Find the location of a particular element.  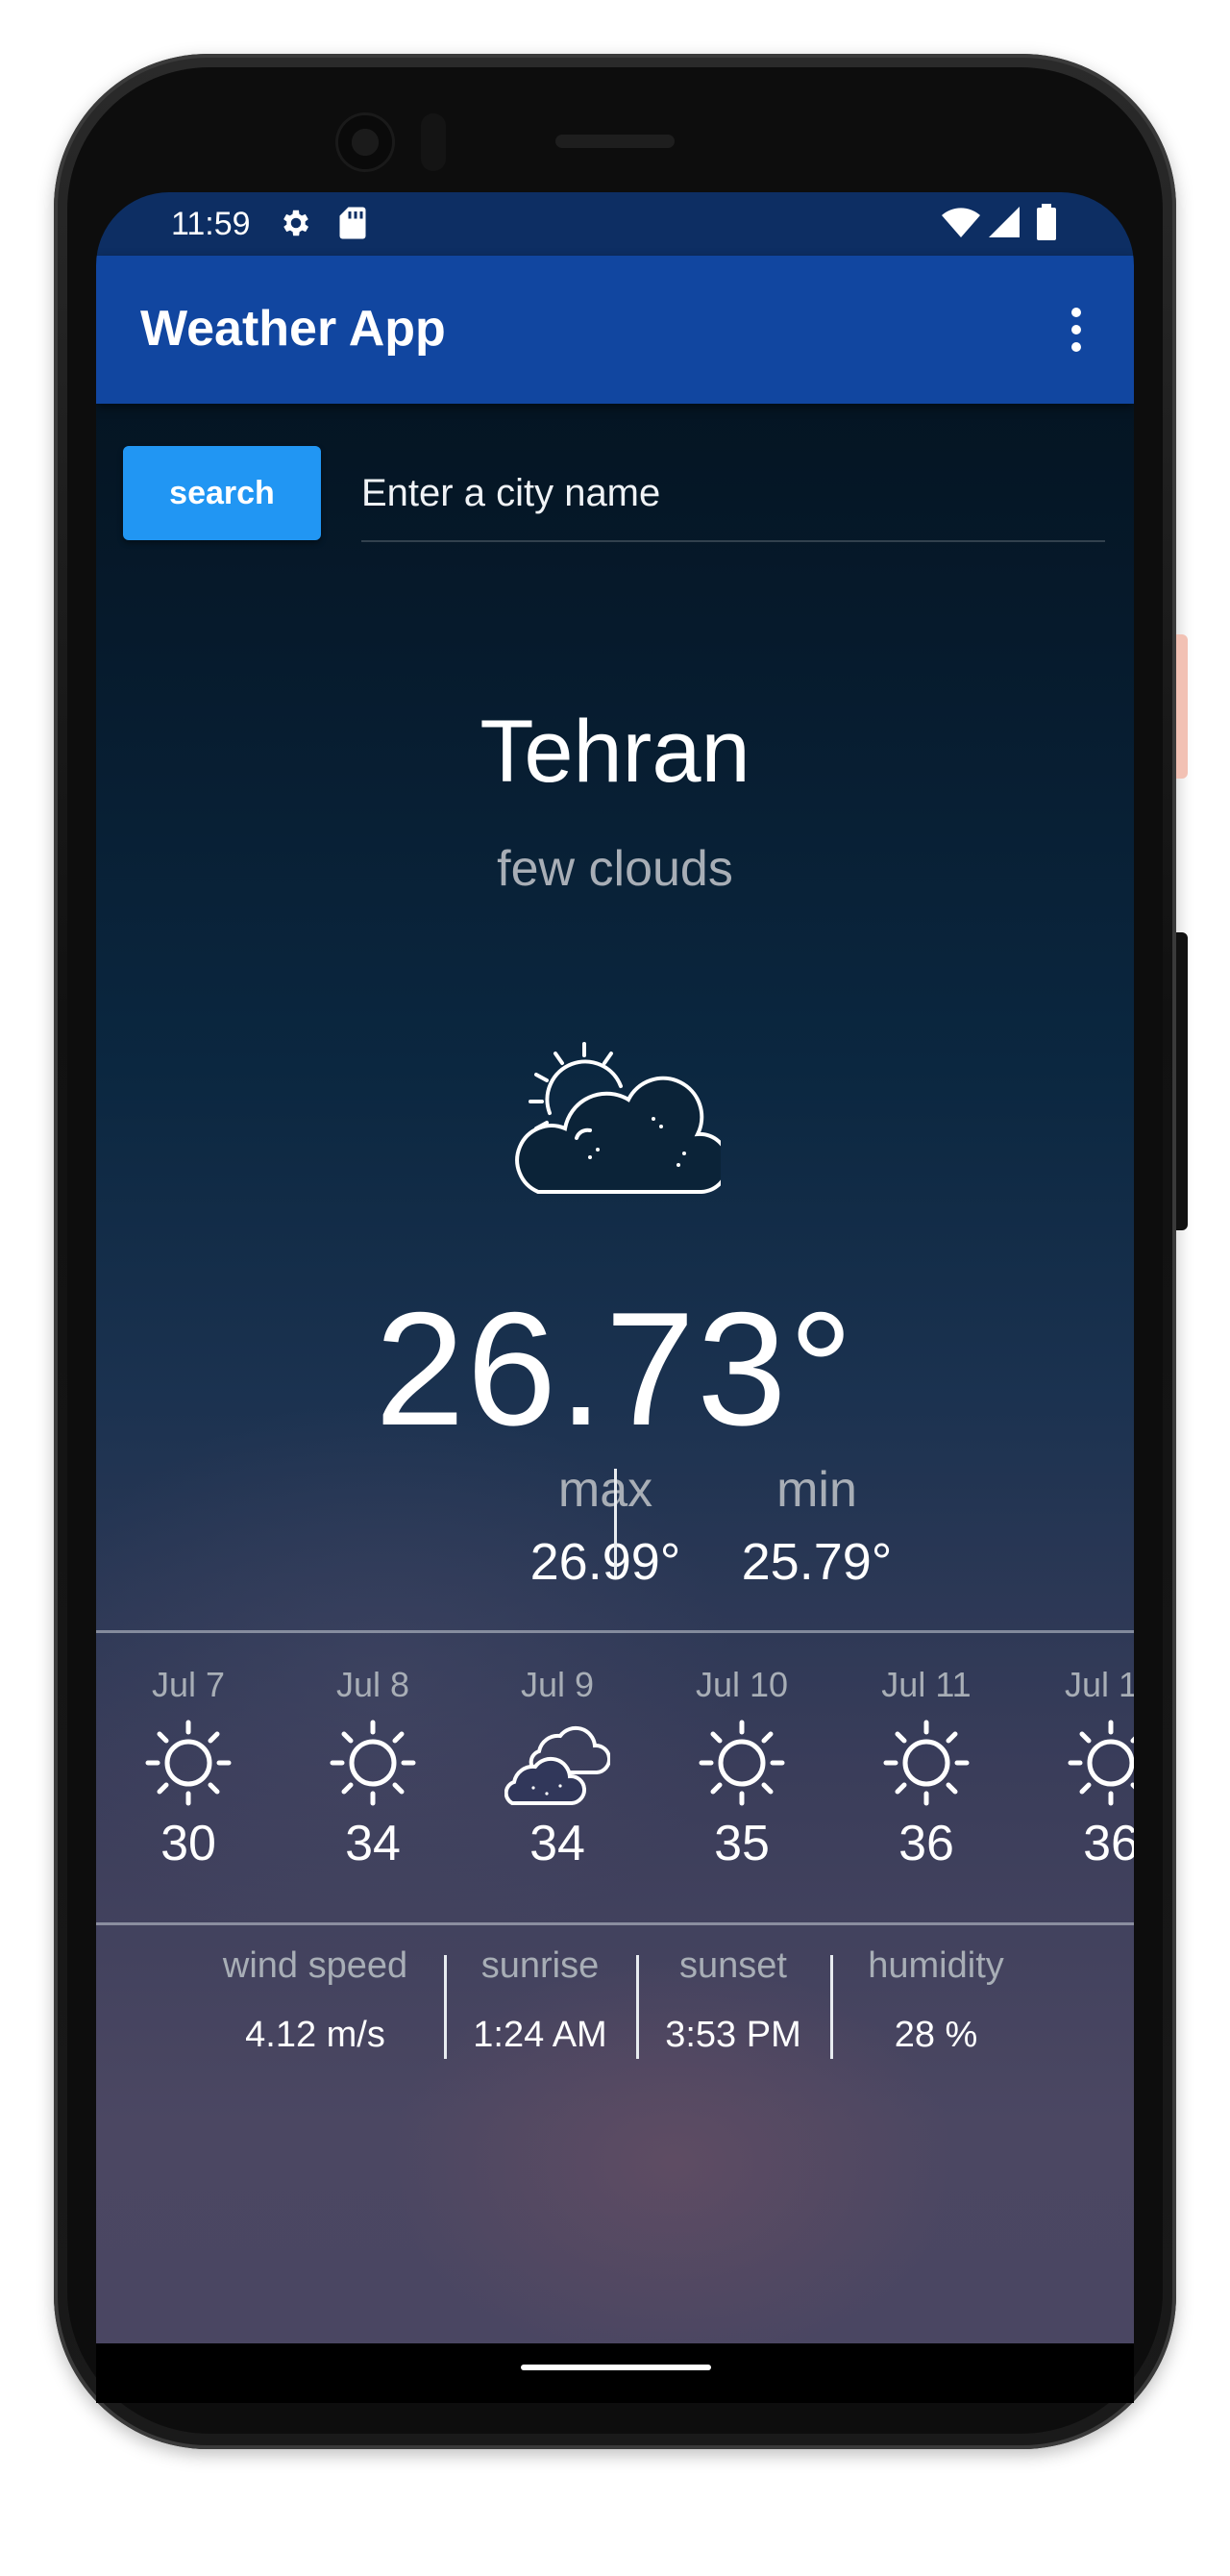

app-bar: Weather App is located at coordinates (615, 330).